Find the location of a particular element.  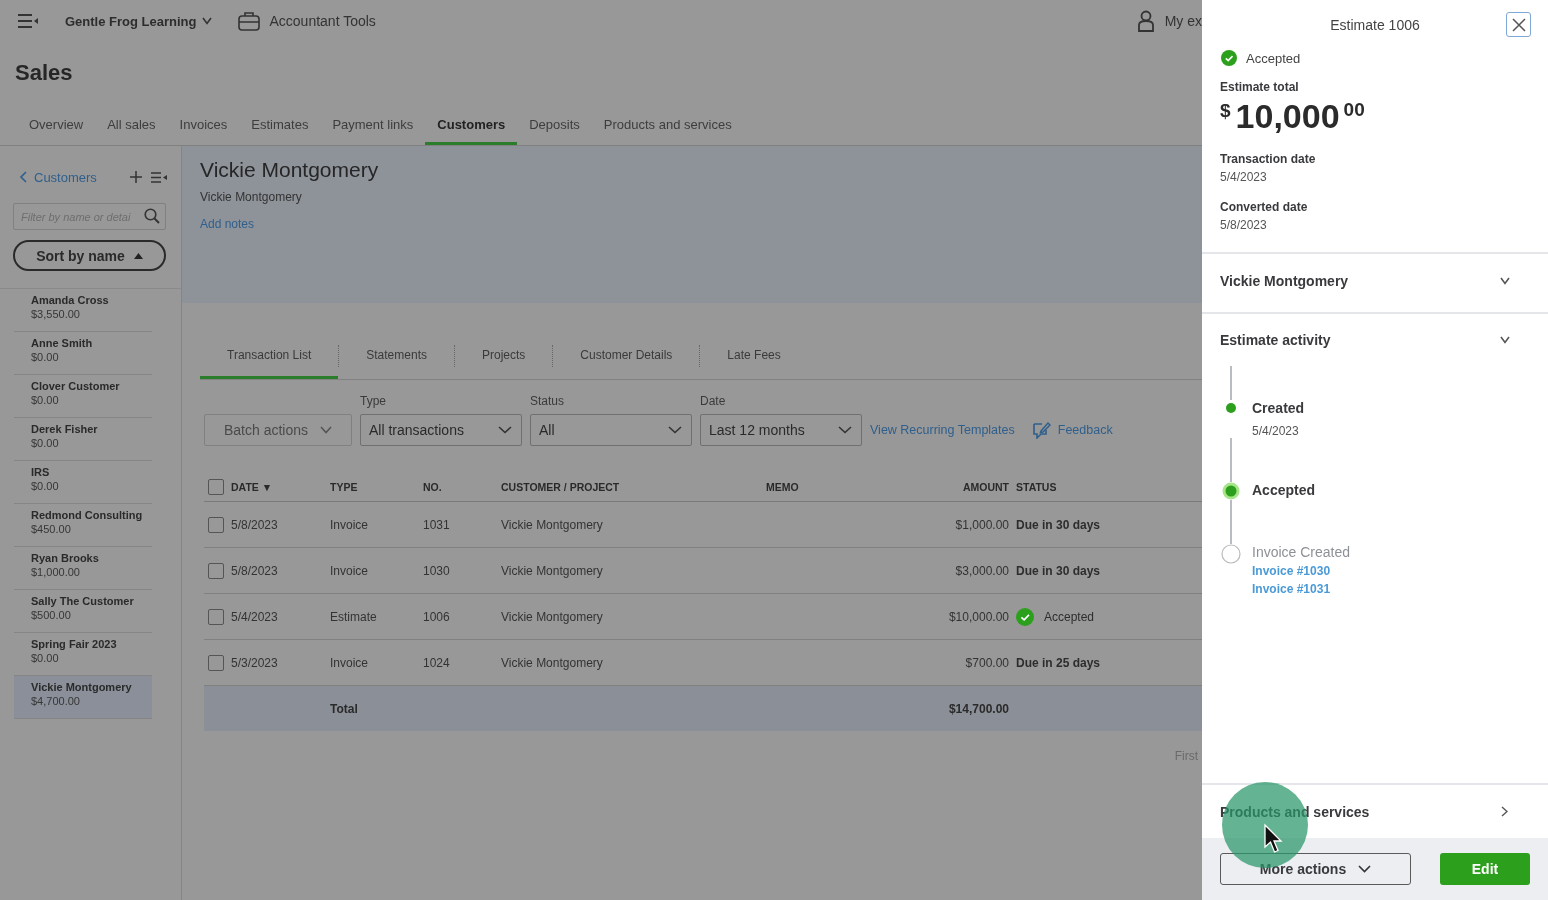

customer-item: Redmond Consulting $450.00 is located at coordinates (83, 525).